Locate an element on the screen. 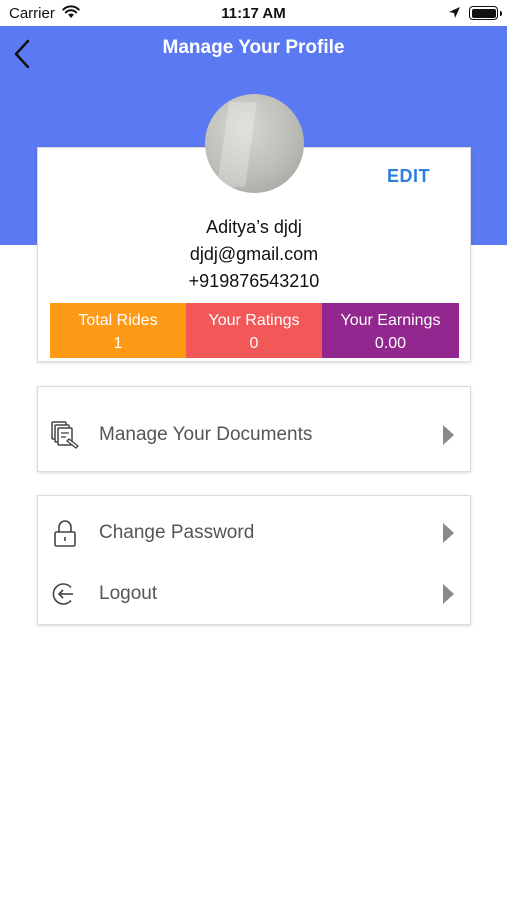 Image resolution: width=507 pixels, height=900 pixels. stat-value: 0.00 is located at coordinates (390, 343).